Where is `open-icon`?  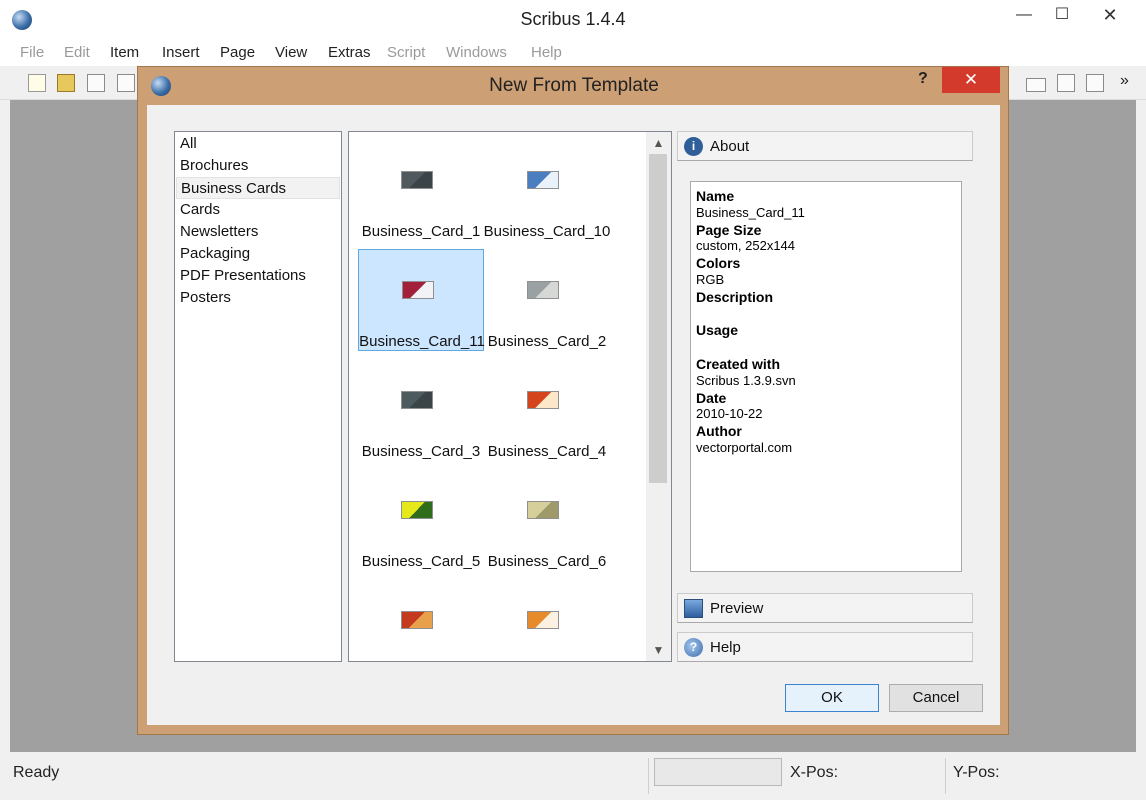
open-icon is located at coordinates (66, 83).